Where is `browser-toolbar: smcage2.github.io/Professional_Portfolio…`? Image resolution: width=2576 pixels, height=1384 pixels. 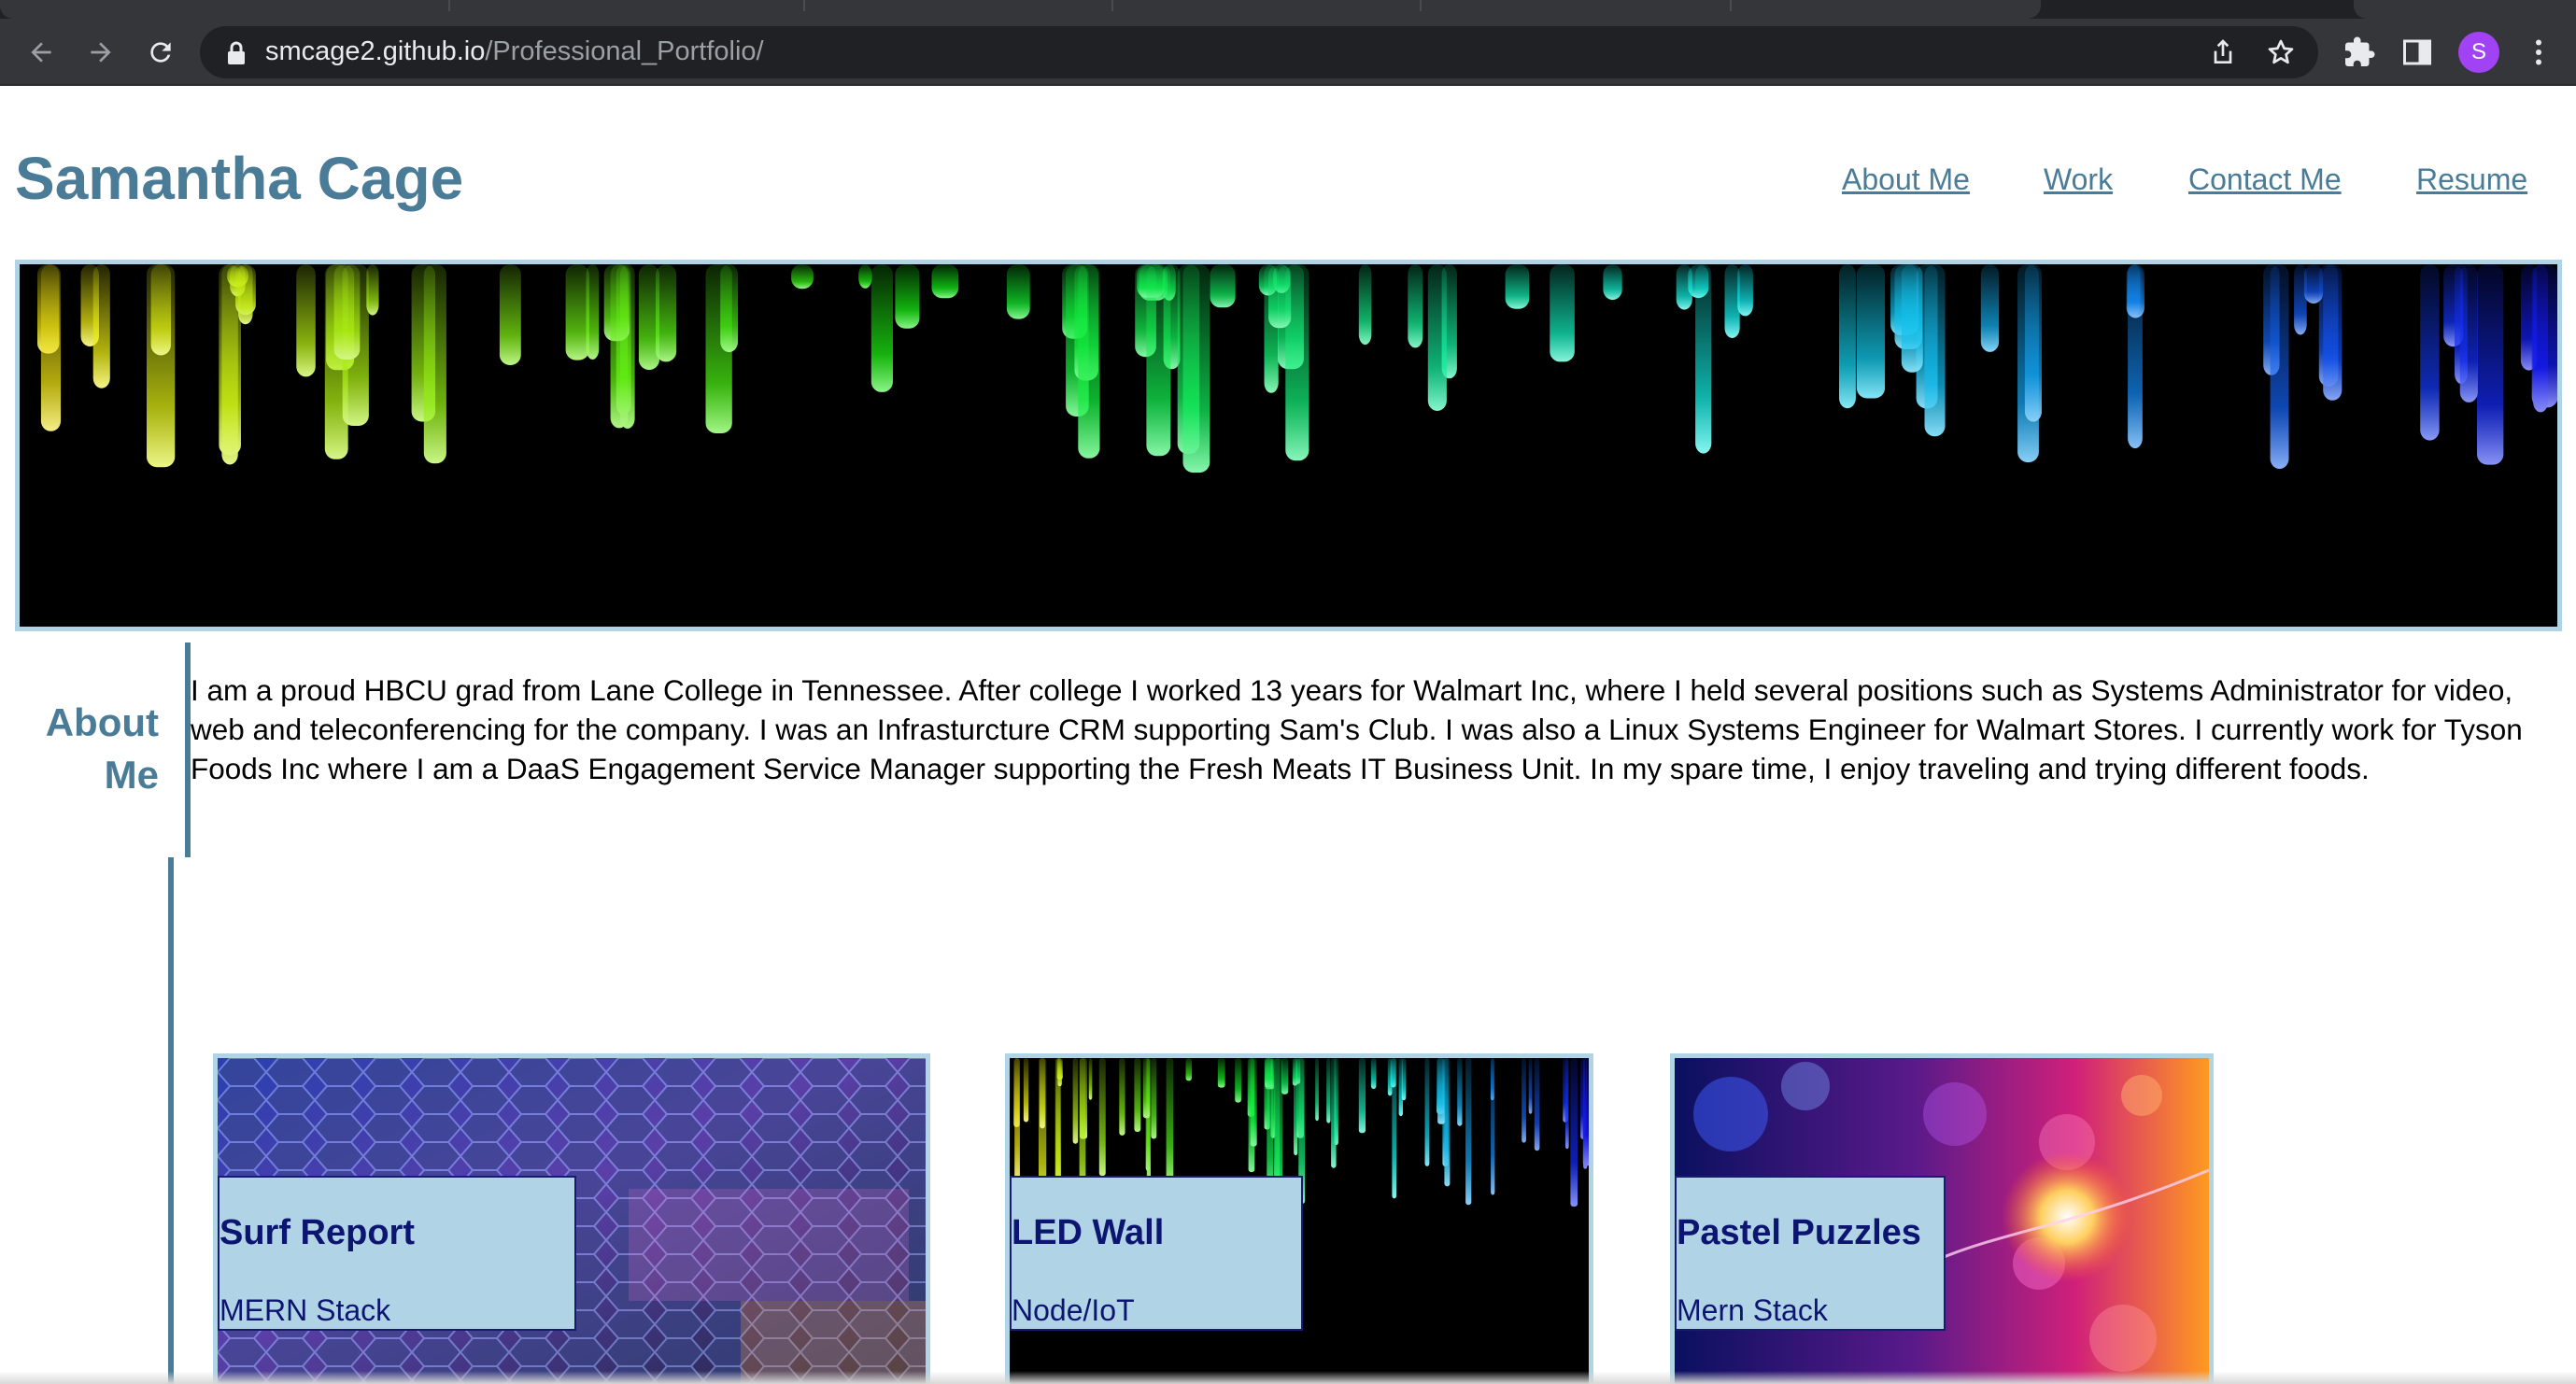
browser-toolbar: smcage2.github.io/Professional_Portfolio… is located at coordinates (1288, 52).